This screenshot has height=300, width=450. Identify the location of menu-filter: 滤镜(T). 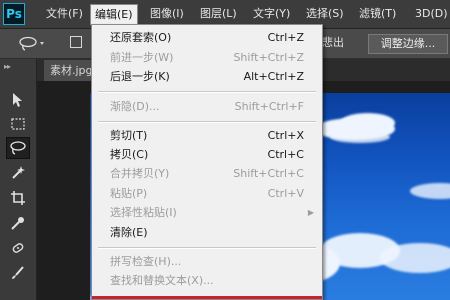
(377, 14).